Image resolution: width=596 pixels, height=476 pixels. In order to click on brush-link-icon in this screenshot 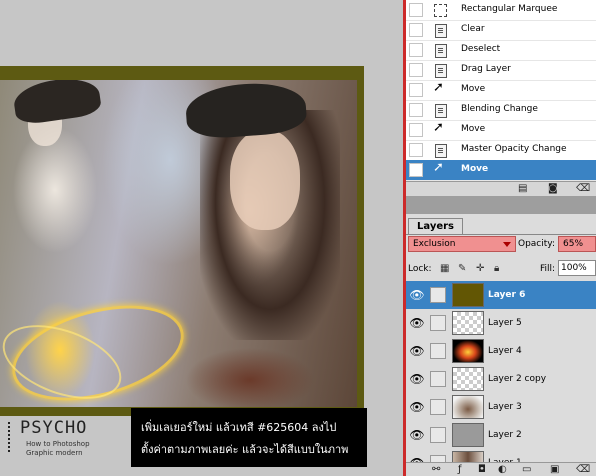, I will do `click(438, 295)`.